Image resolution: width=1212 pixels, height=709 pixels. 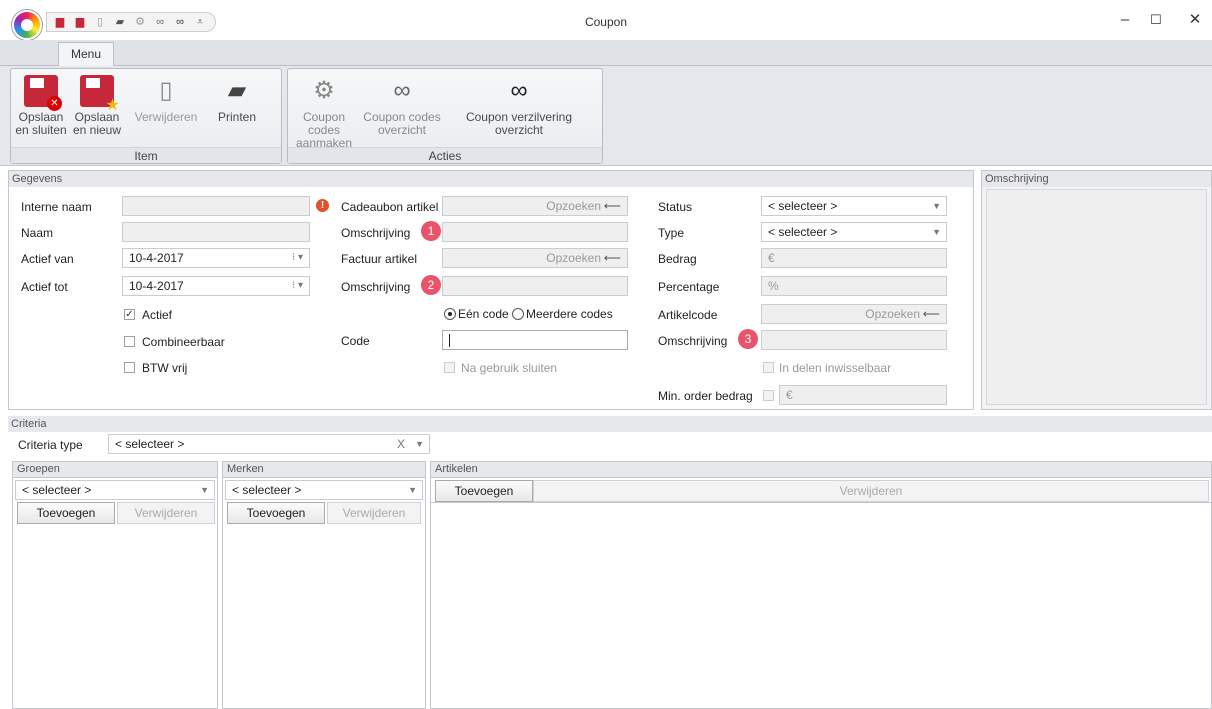 What do you see at coordinates (44, 287) in the screenshot?
I see `label-actief-tot: Actief tot` at bounding box center [44, 287].